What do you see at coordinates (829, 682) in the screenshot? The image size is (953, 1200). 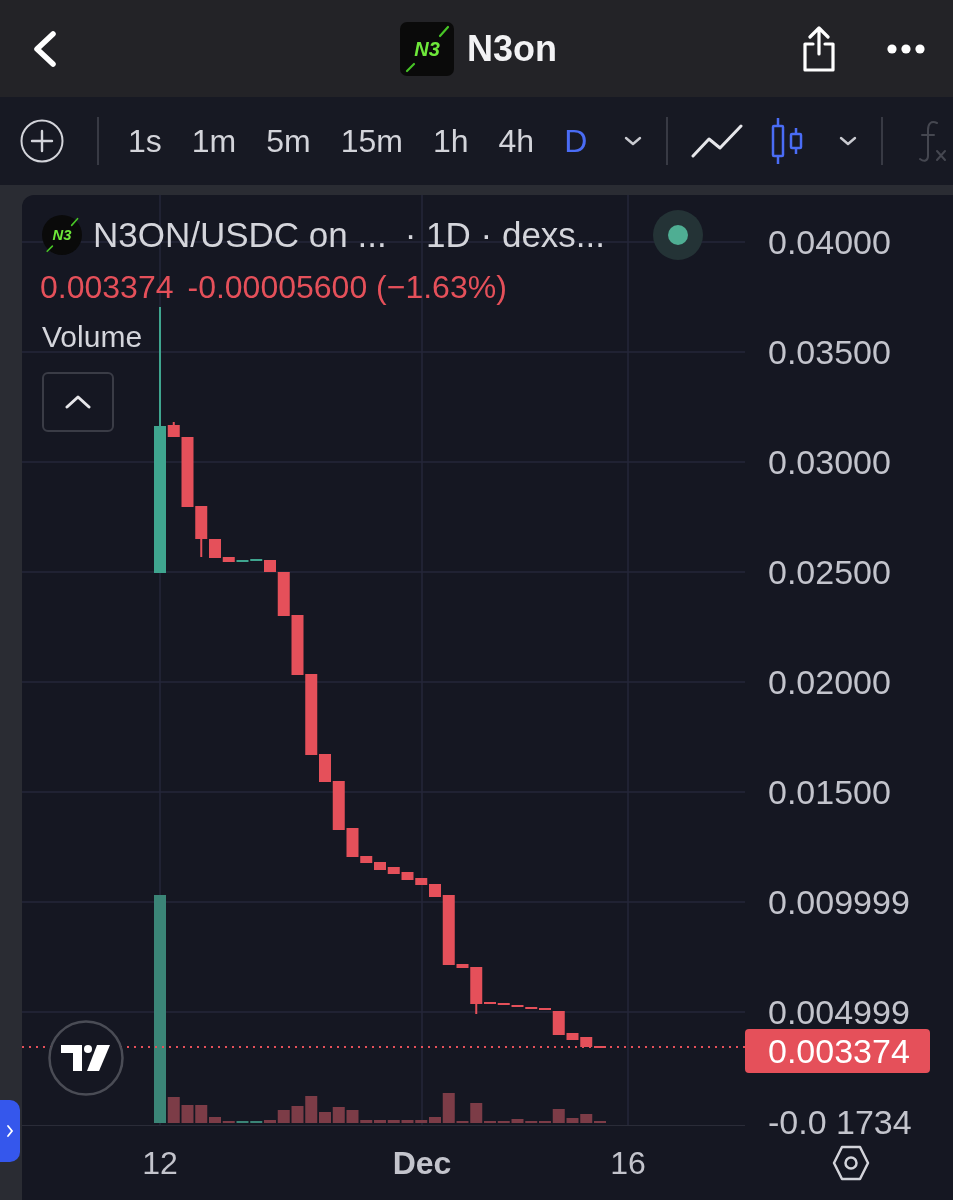 I see `price-axis-label: 0.02000` at bounding box center [829, 682].